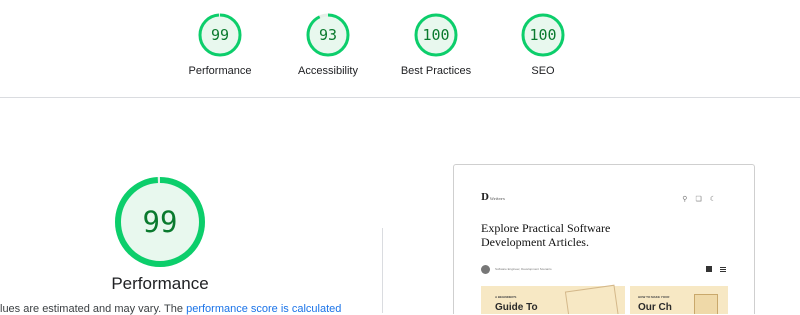 This screenshot has height=315, width=800. Describe the element at coordinates (516, 307) in the screenshot. I see `card-title: Guide To` at that location.